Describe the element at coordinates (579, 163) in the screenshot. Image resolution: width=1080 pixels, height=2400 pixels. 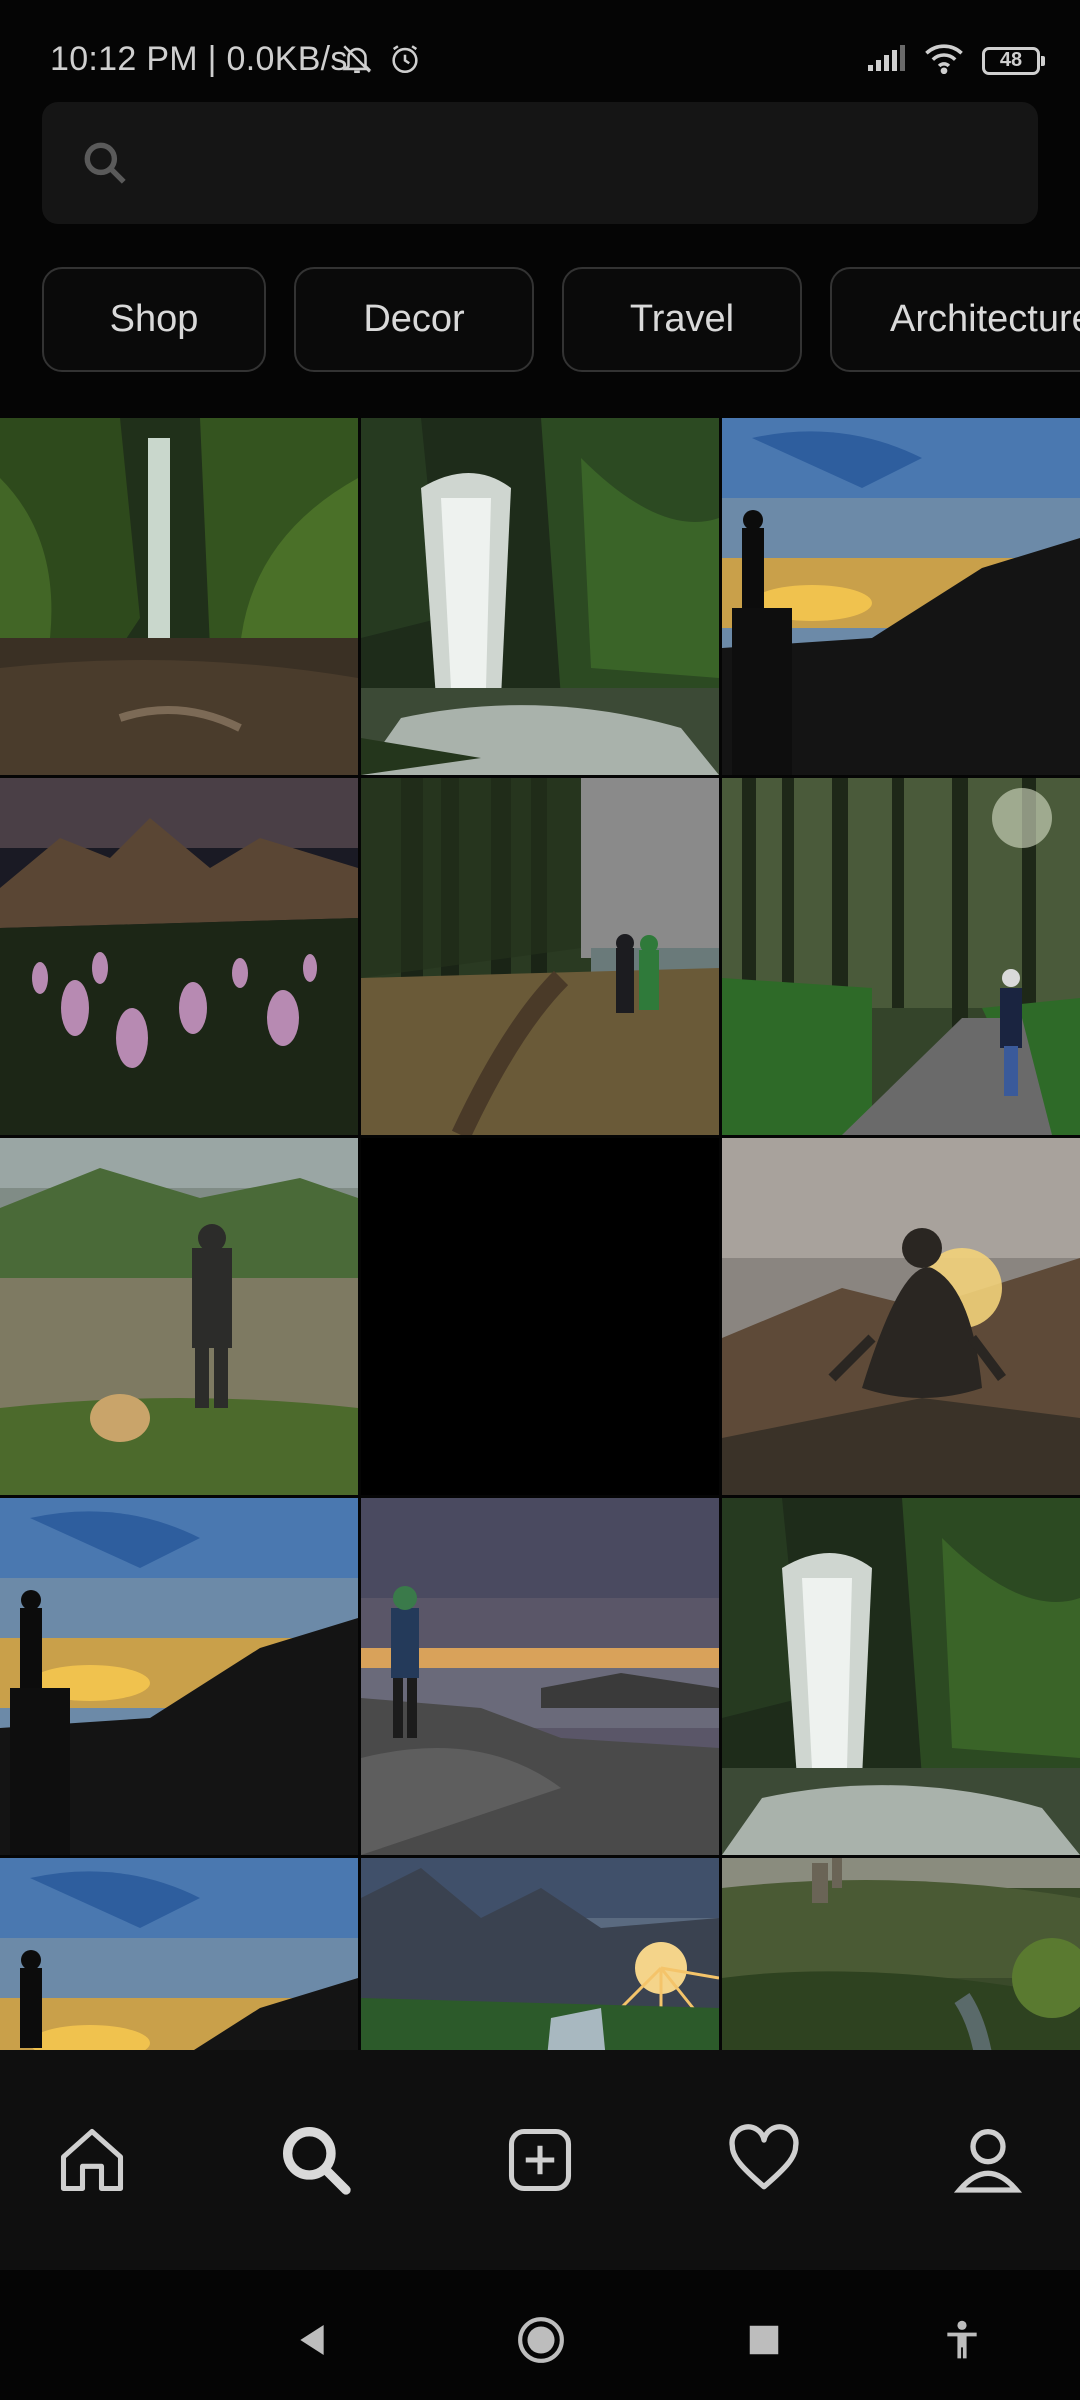
I see `search-input` at that location.